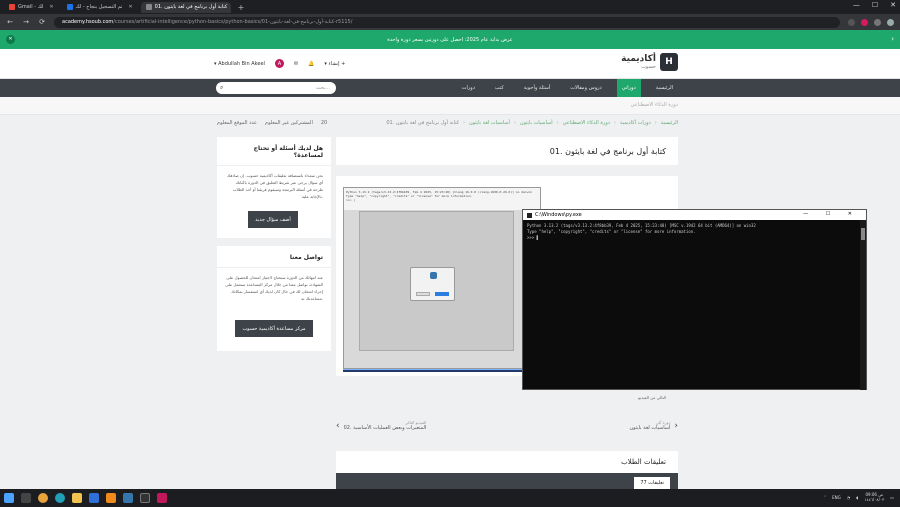 The width and height of the screenshot is (900, 507). Describe the element at coordinates (26, 498) in the screenshot. I see `search-icon` at that location.